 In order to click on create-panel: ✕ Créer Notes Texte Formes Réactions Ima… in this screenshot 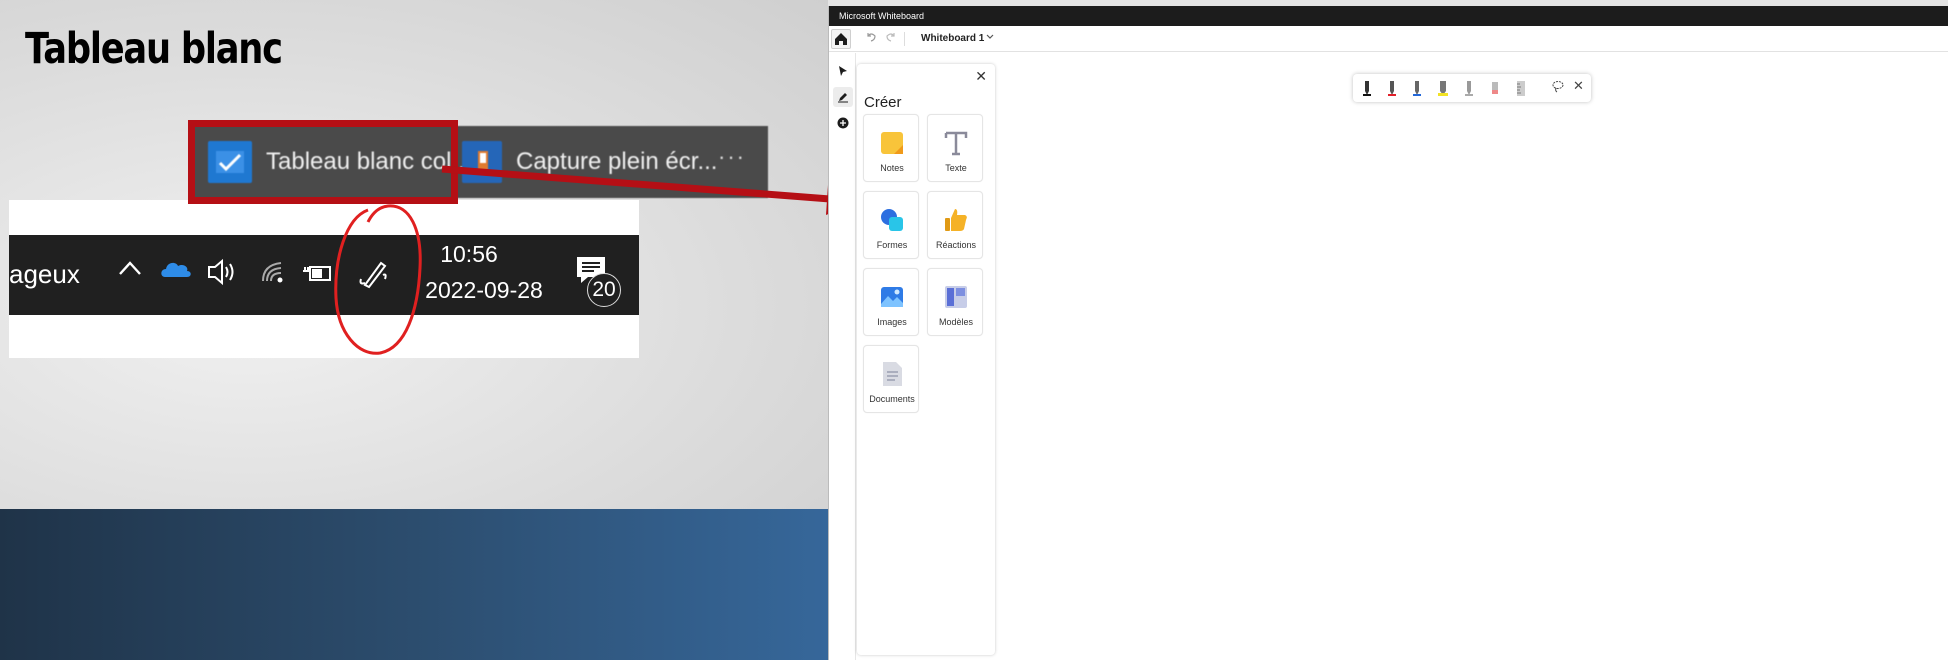, I will do `click(926, 359)`.